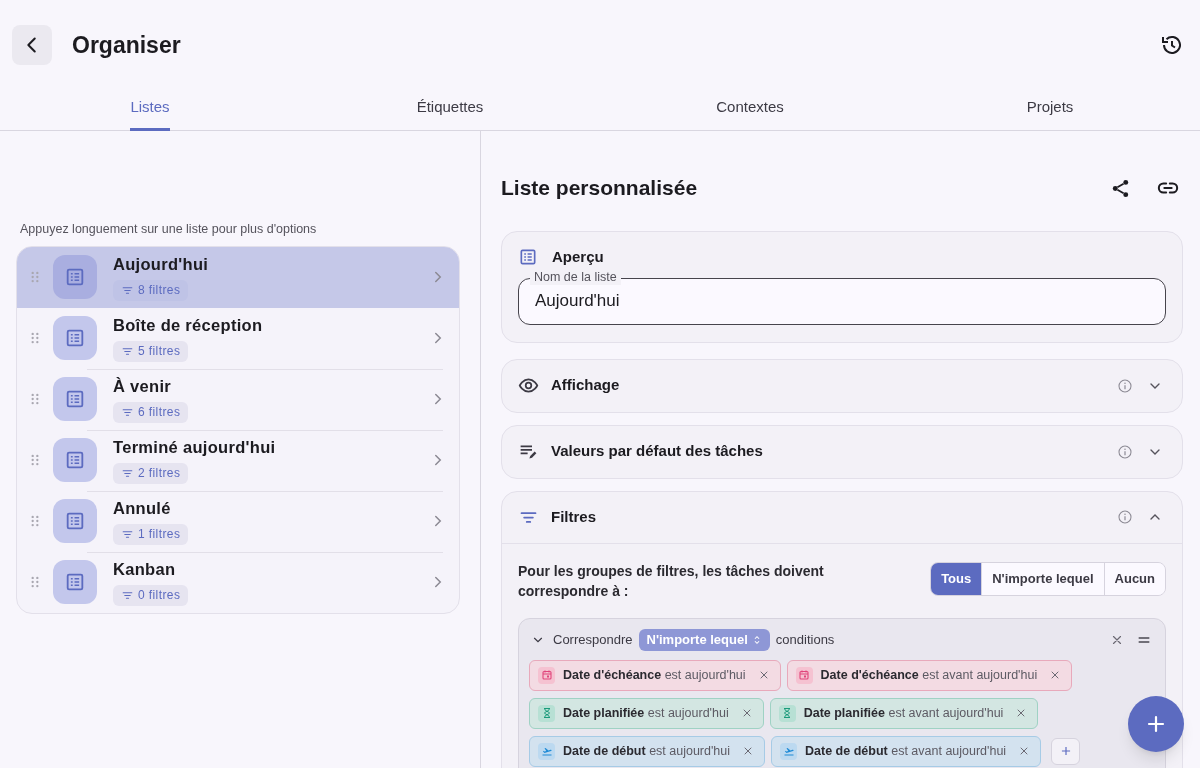 This screenshot has width=1200, height=768. What do you see at coordinates (750, 110) in the screenshot?
I see `tab: Contextes` at bounding box center [750, 110].